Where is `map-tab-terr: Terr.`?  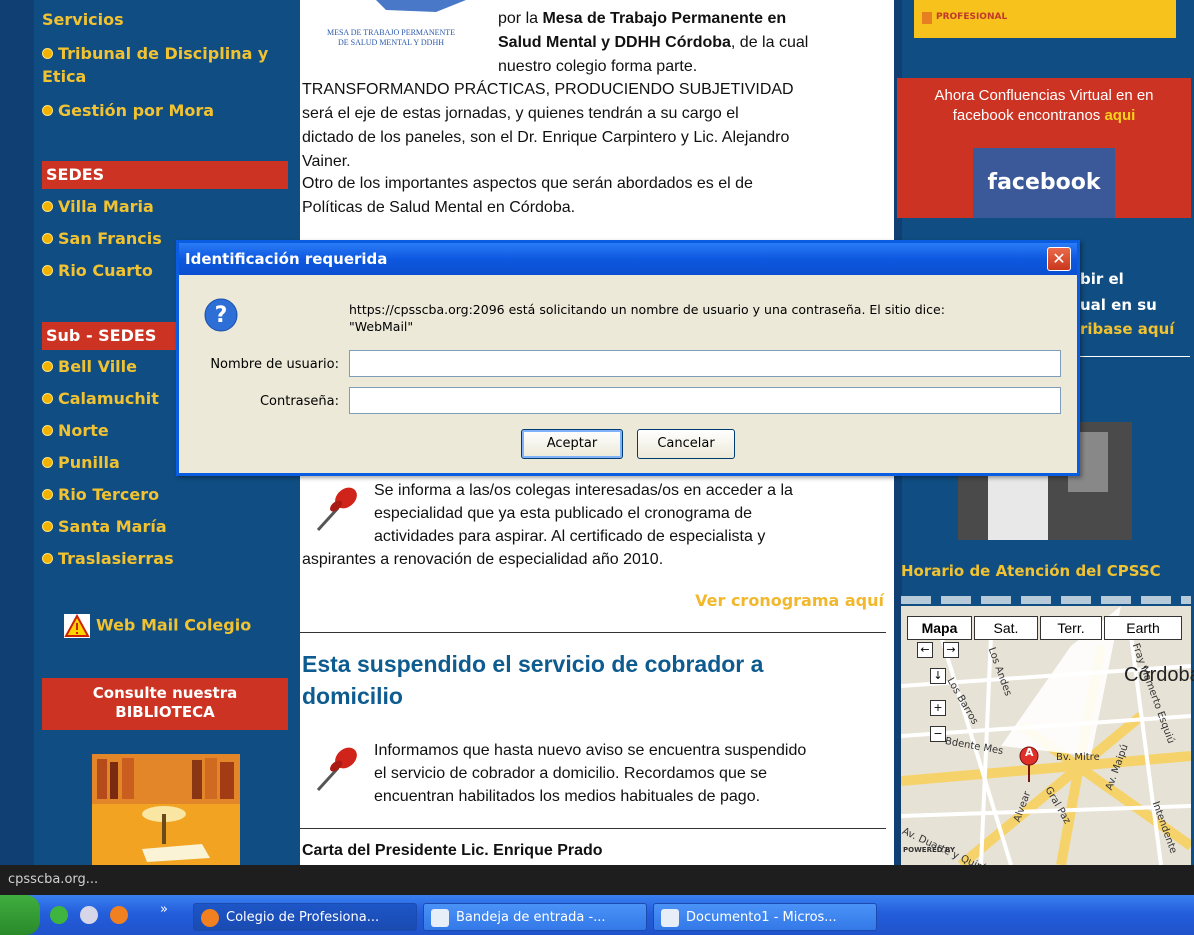 map-tab-terr: Terr. is located at coordinates (1071, 628).